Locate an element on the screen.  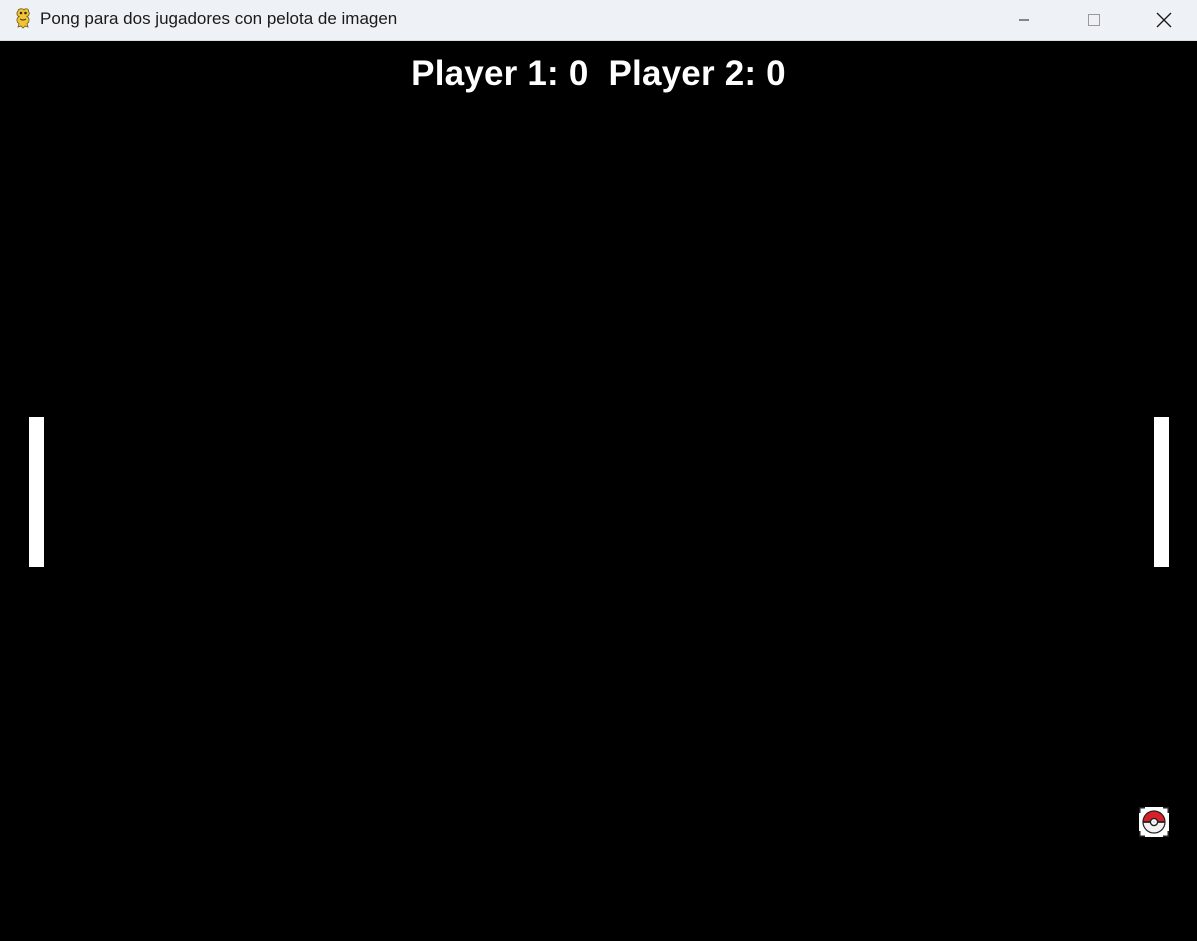
maximize-button is located at coordinates (1094, 20).